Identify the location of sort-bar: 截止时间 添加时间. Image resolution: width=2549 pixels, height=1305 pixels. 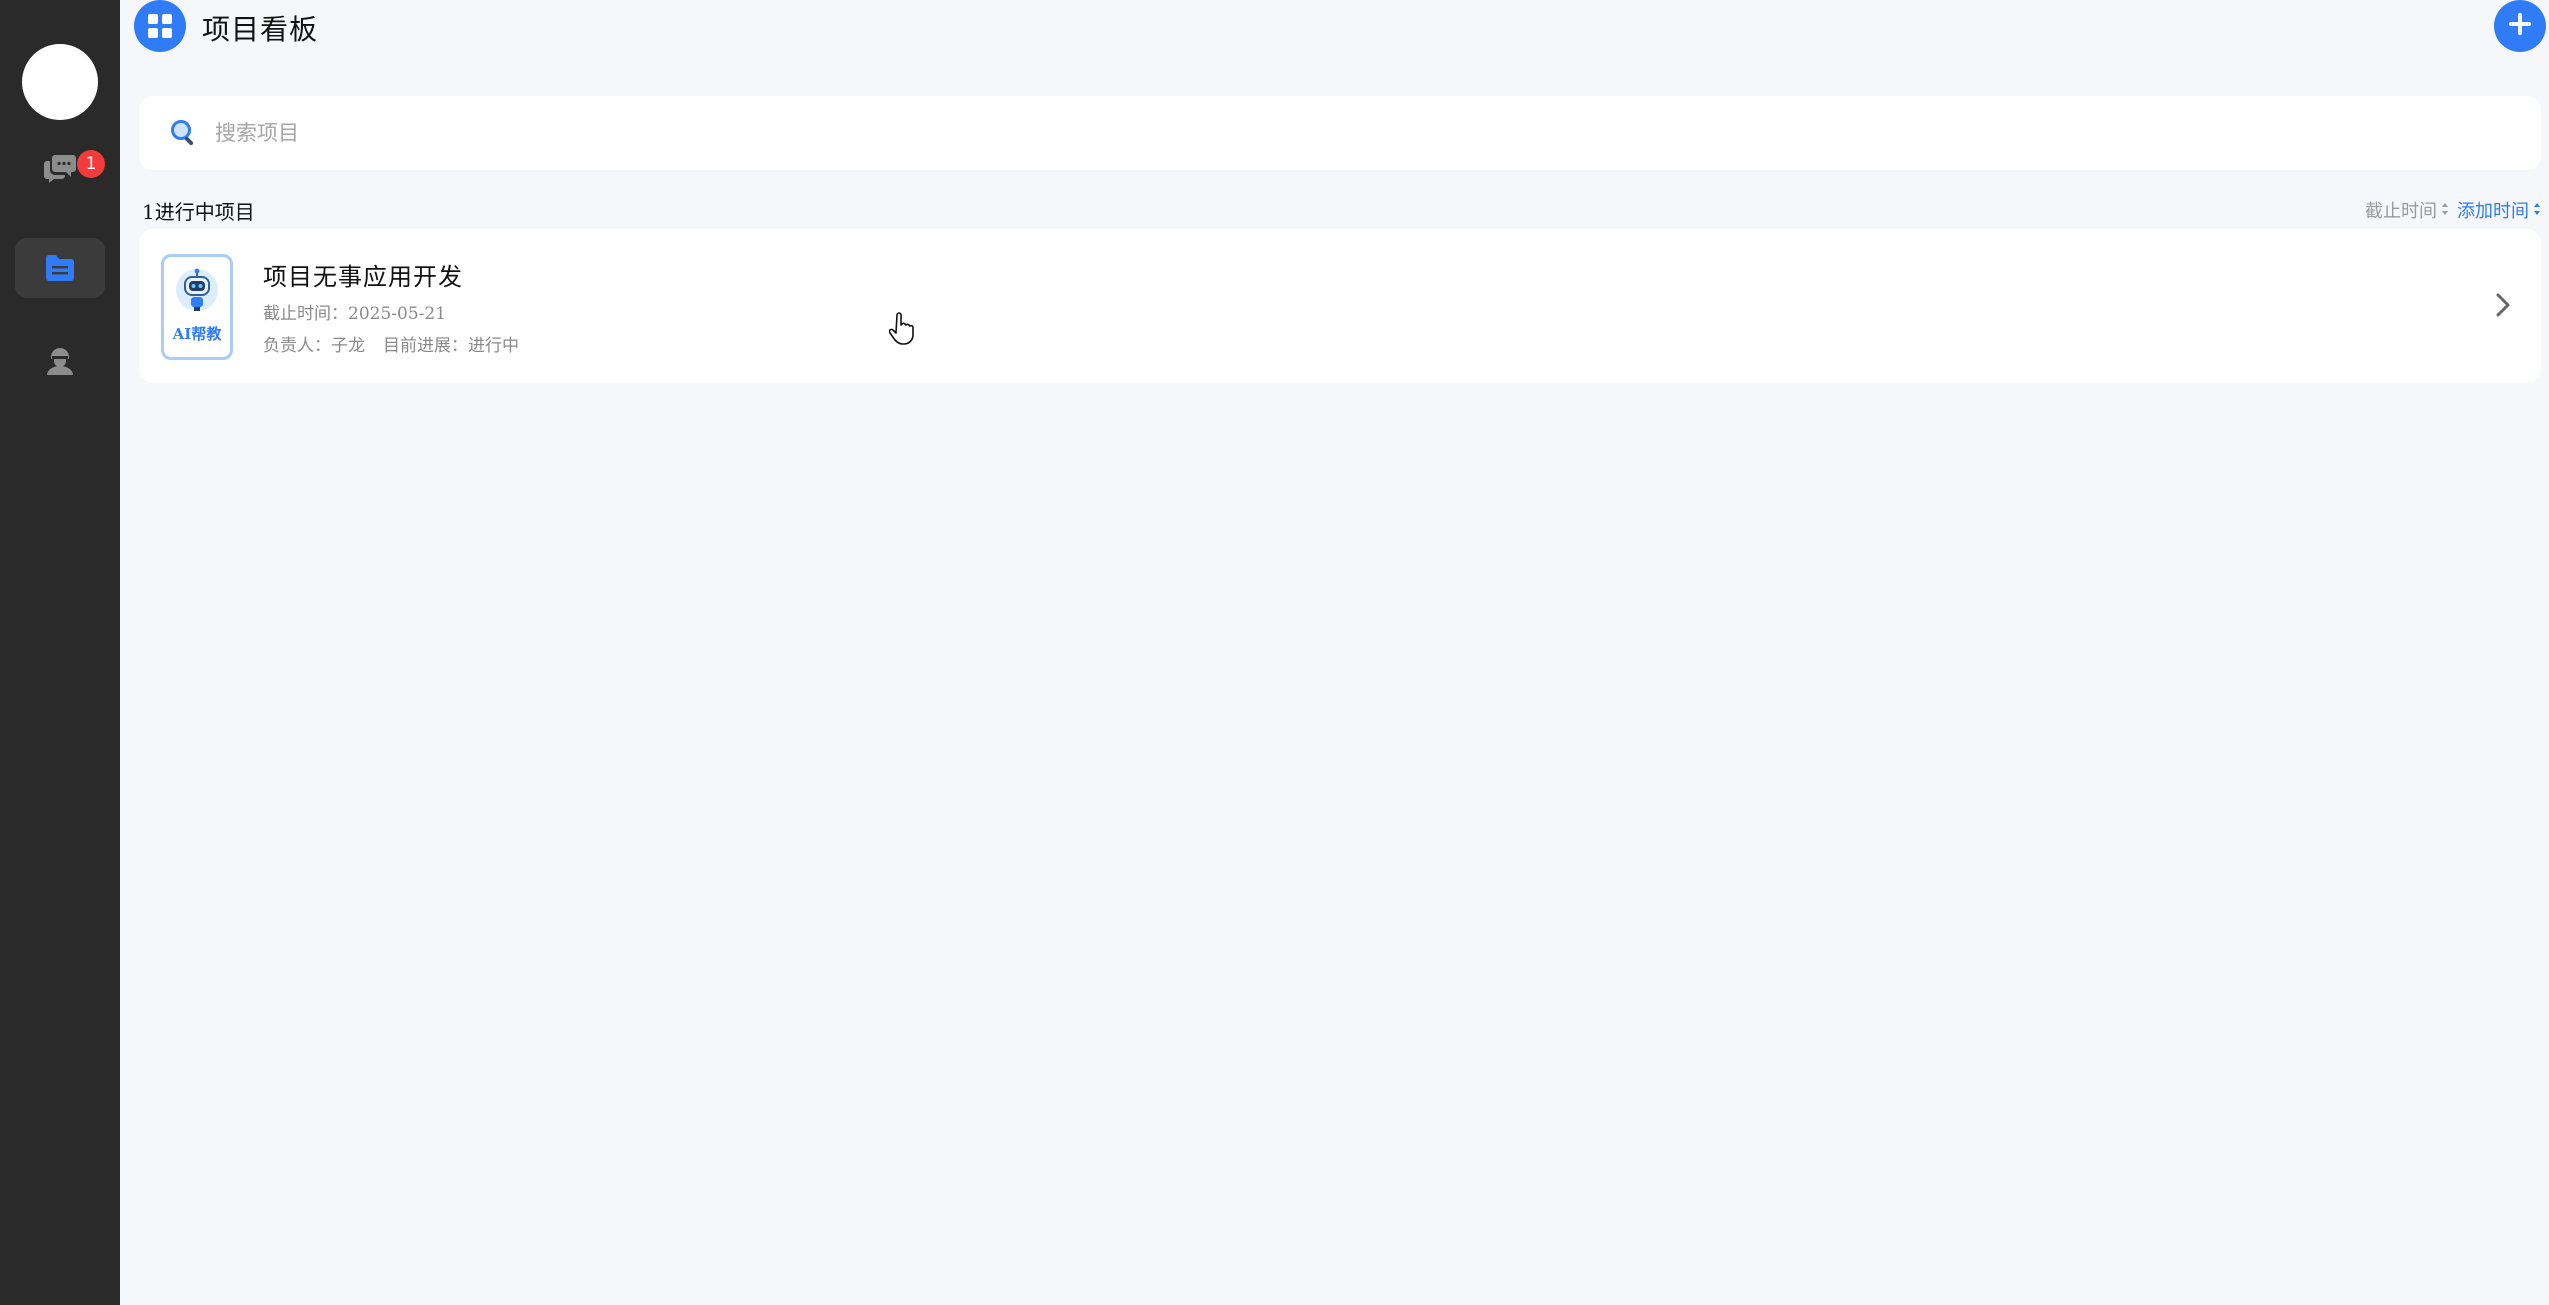
(2449, 210).